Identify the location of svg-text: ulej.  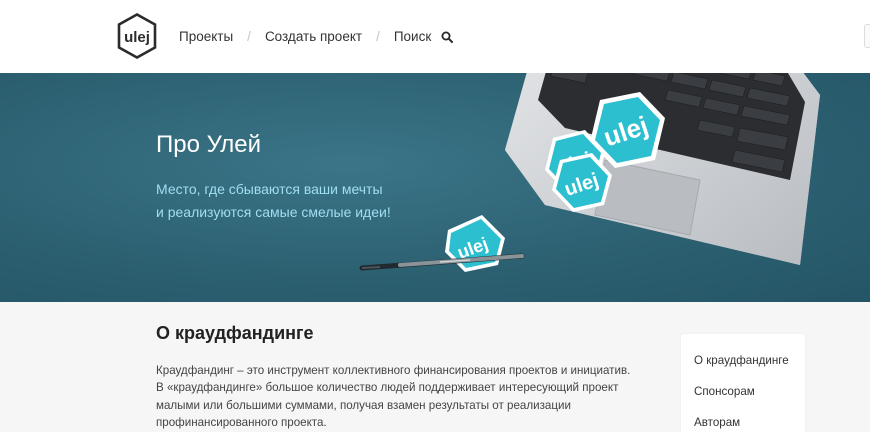
(137, 37).